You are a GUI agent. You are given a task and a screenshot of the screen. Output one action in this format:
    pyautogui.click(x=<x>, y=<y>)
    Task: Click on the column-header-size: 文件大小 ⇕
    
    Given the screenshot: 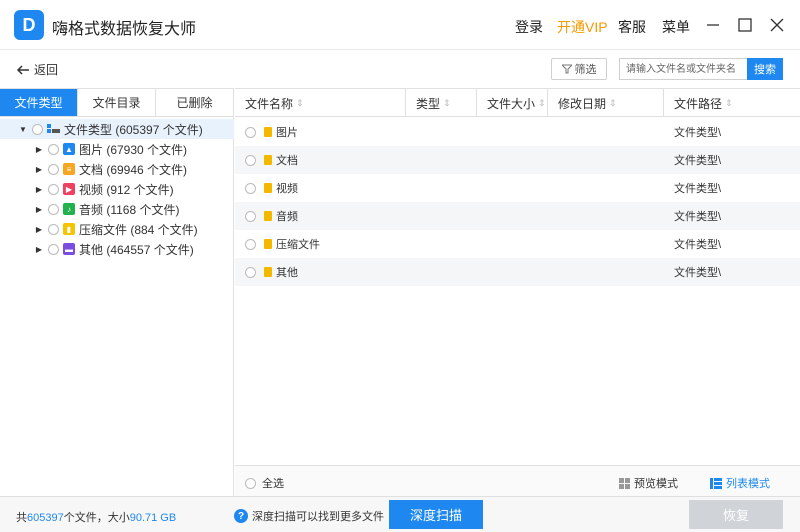 What is the action you would take?
    pyautogui.click(x=512, y=103)
    